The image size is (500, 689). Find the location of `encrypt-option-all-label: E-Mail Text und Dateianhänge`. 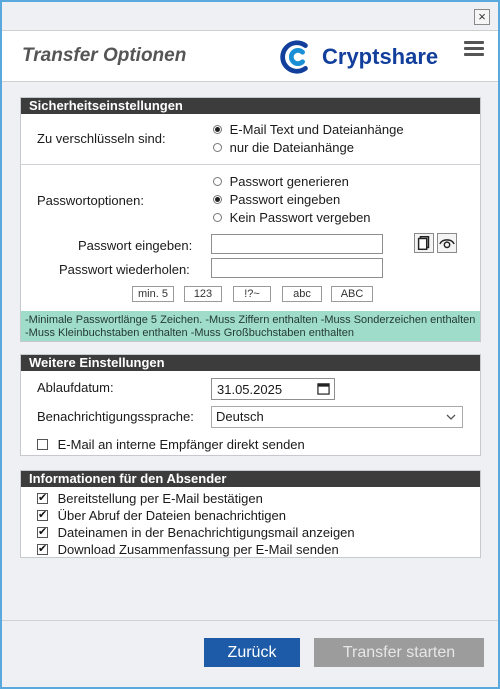

encrypt-option-all-label: E-Mail Text und Dateianhänge is located at coordinates (316, 129).